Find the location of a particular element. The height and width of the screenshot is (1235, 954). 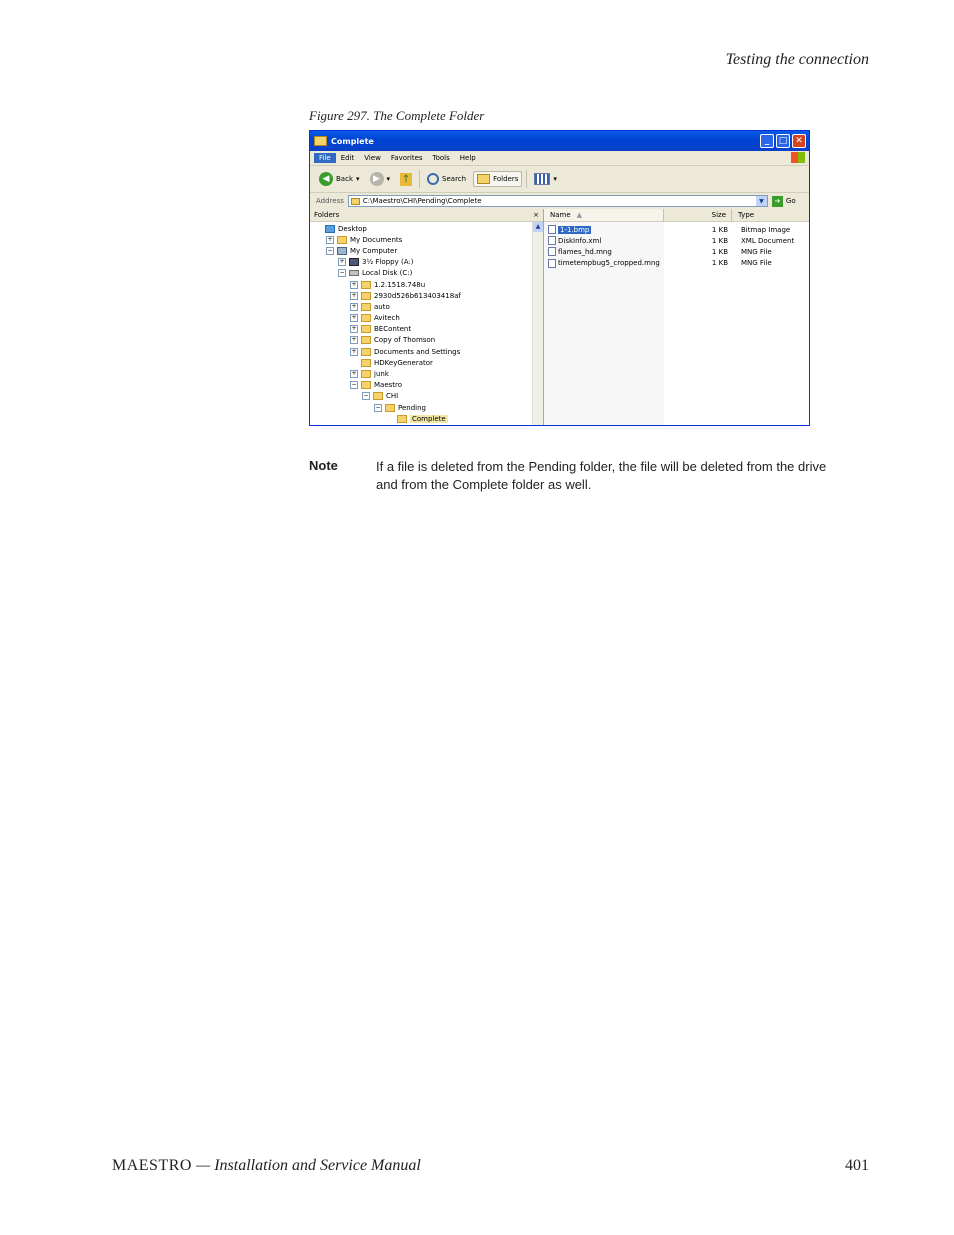

tree-item: + auto is located at coordinates (426, 306).